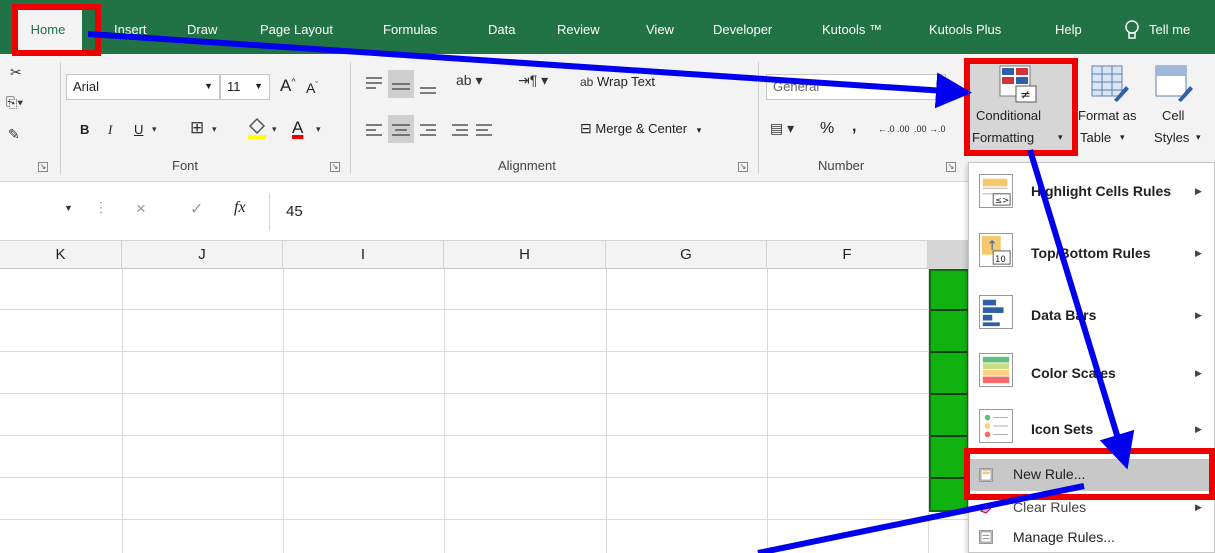 The width and height of the screenshot is (1215, 553). What do you see at coordinates (1081, 309) in the screenshot?
I see `arrow-conditional-formatting-to-new-rule` at bounding box center [1081, 309].